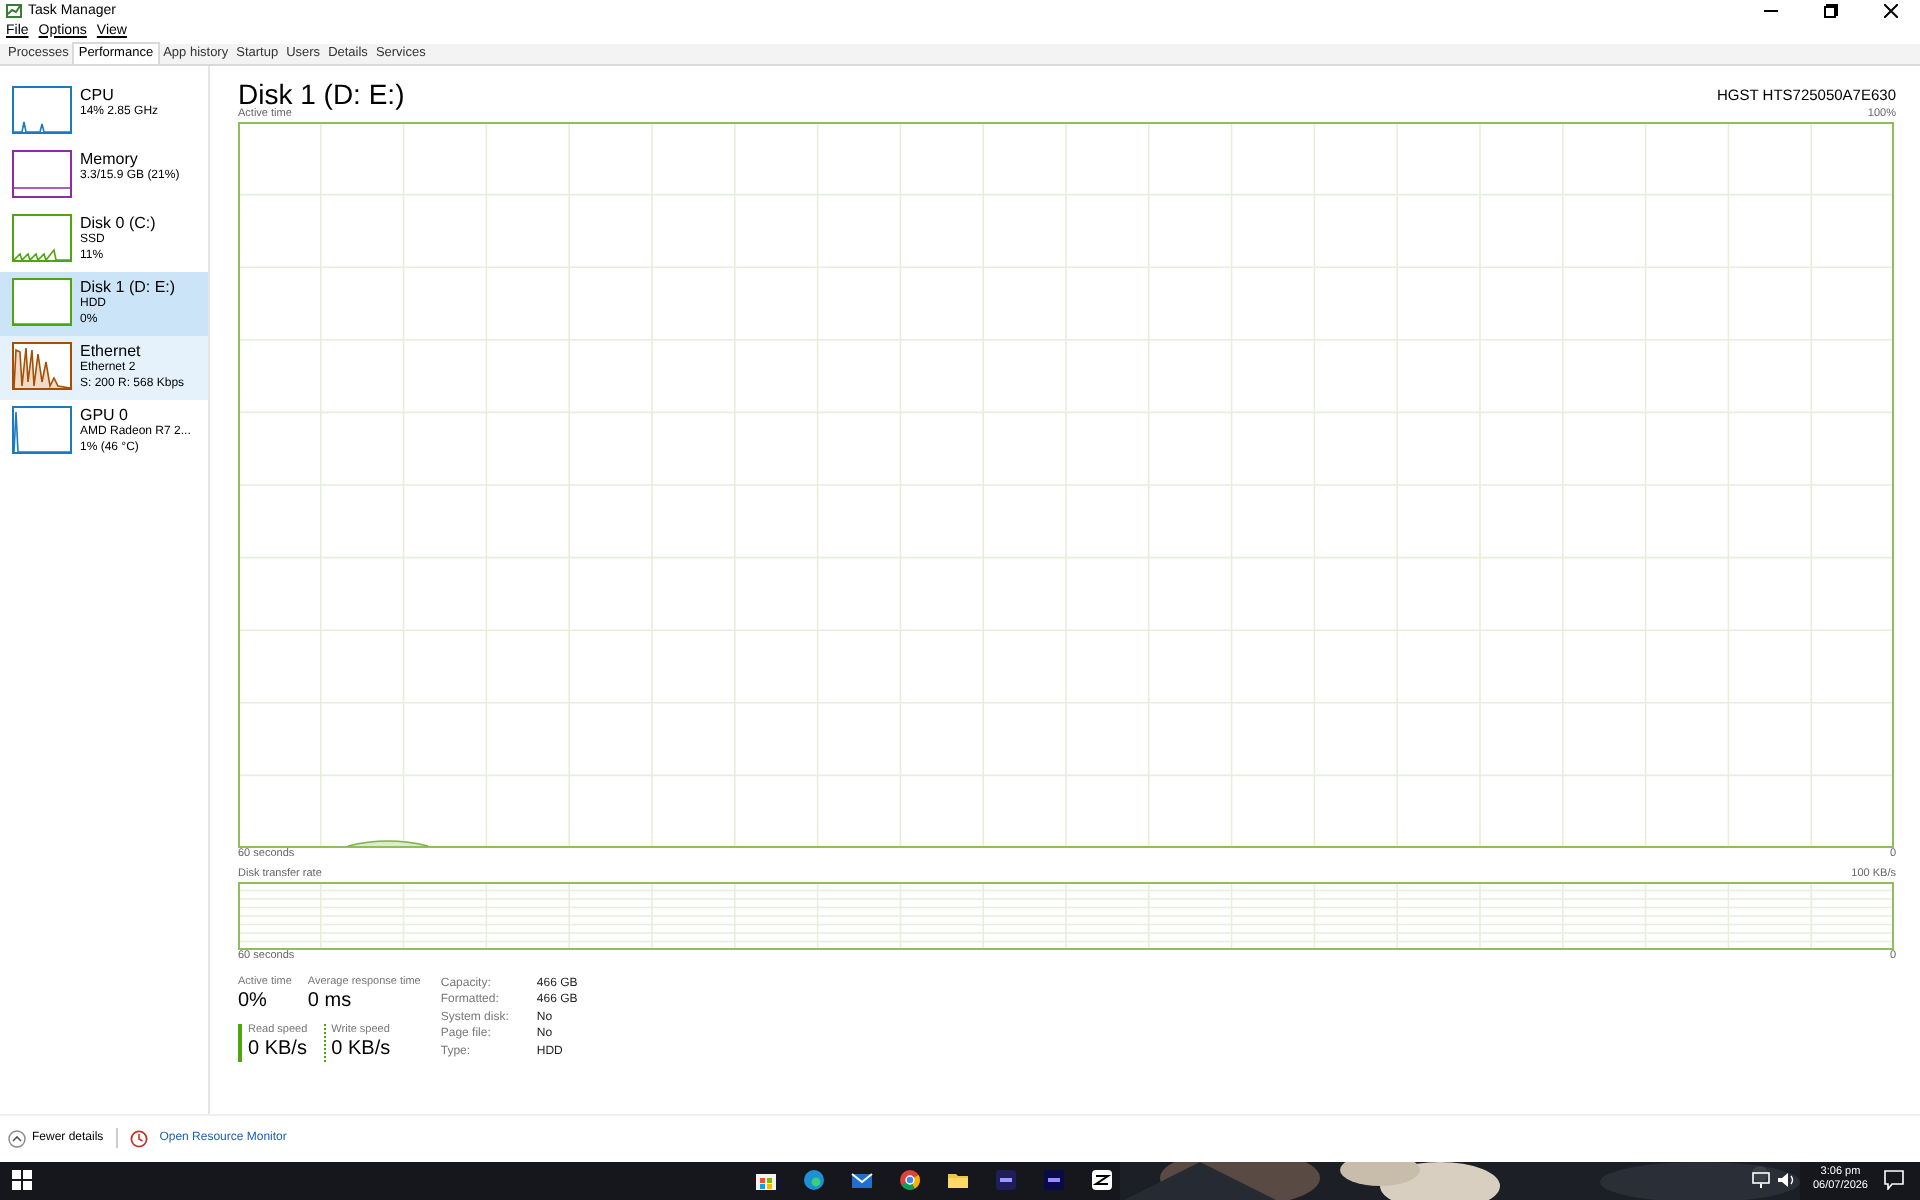 The image size is (1920, 1200). Describe the element at coordinates (910, 1180) in the screenshot. I see `chrome-icon` at that location.